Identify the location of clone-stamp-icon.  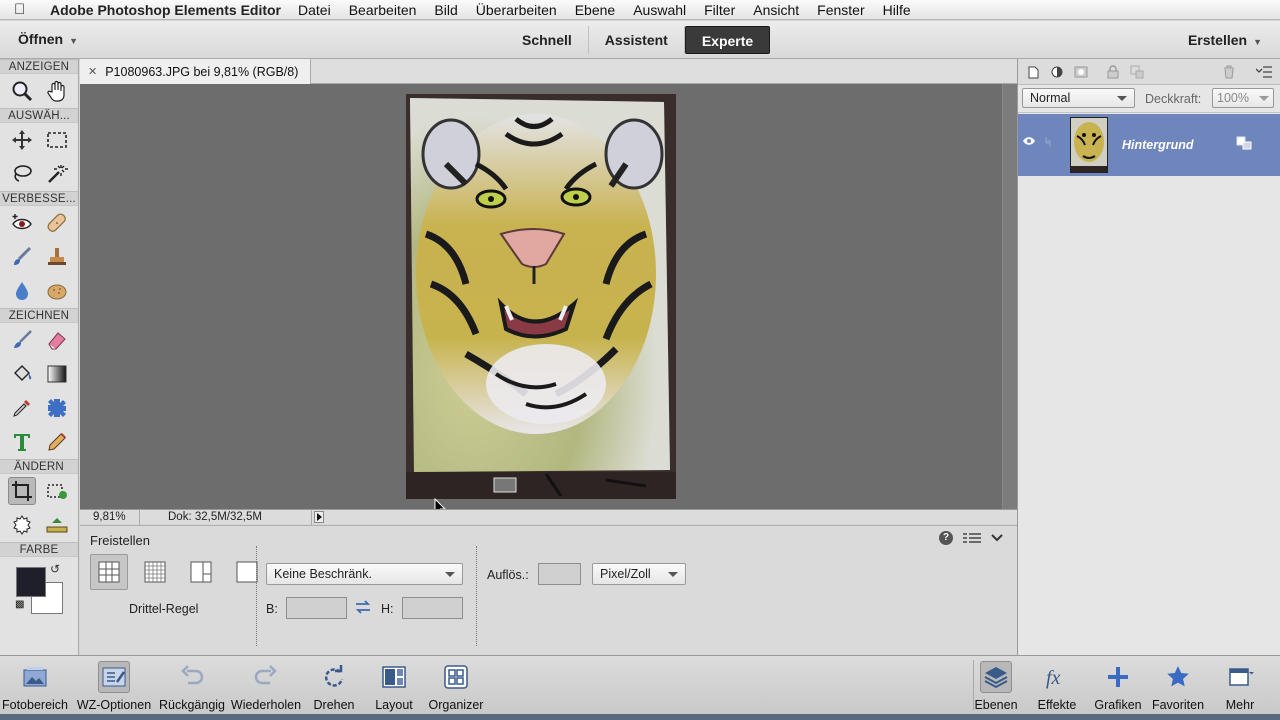
(57, 257).